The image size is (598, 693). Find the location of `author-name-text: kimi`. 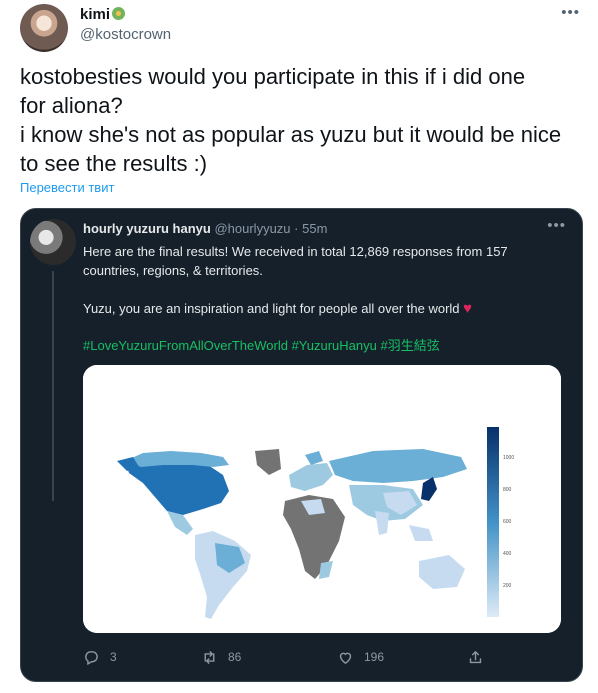

author-name-text: kimi is located at coordinates (95, 14).